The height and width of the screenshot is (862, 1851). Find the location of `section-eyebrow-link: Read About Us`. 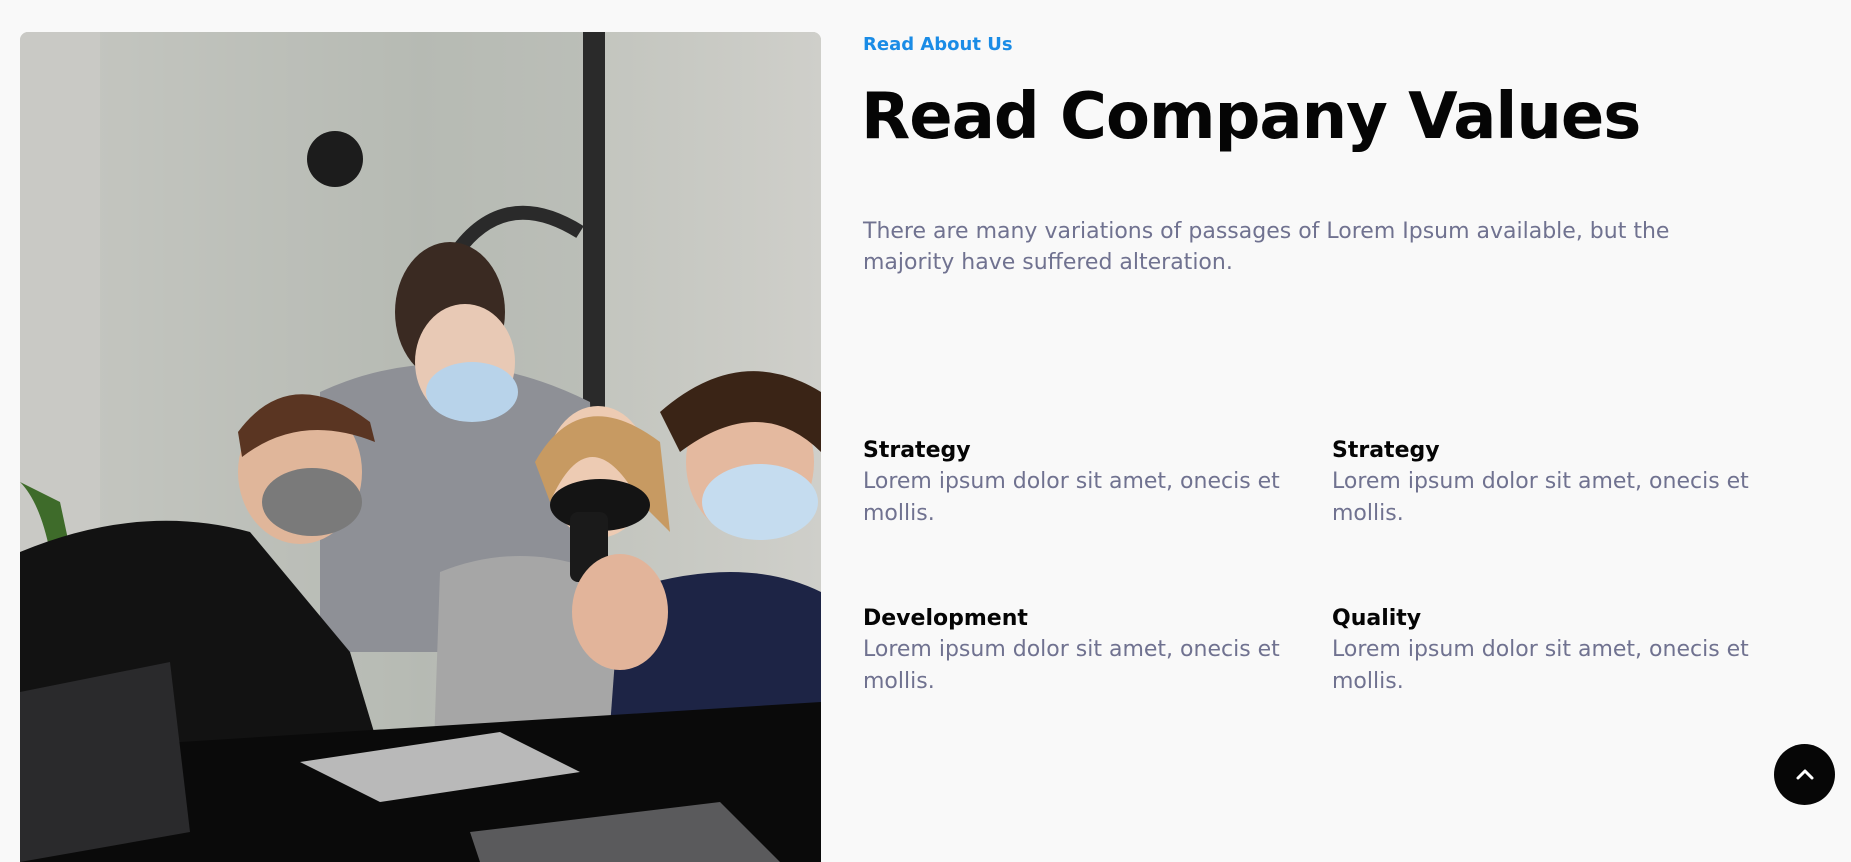

section-eyebrow-link: Read About Us is located at coordinates (938, 44).